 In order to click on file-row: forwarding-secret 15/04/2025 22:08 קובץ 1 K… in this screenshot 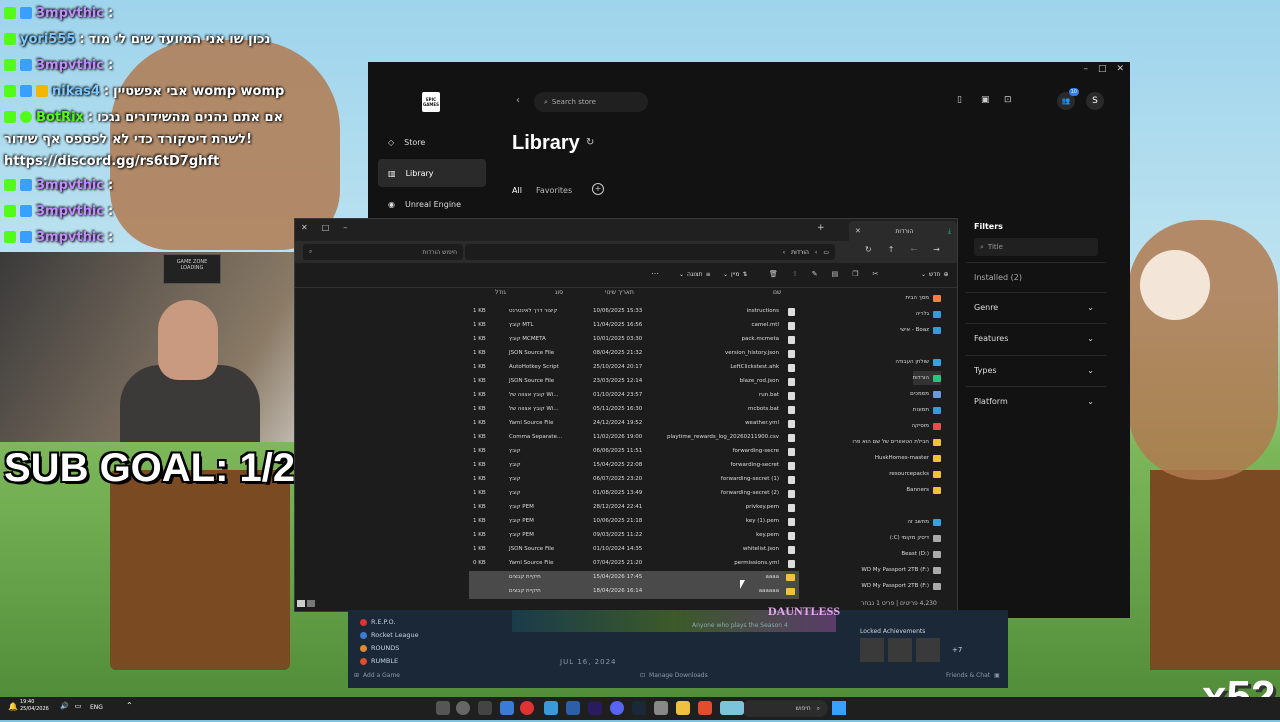, I will do `click(634, 466)`.